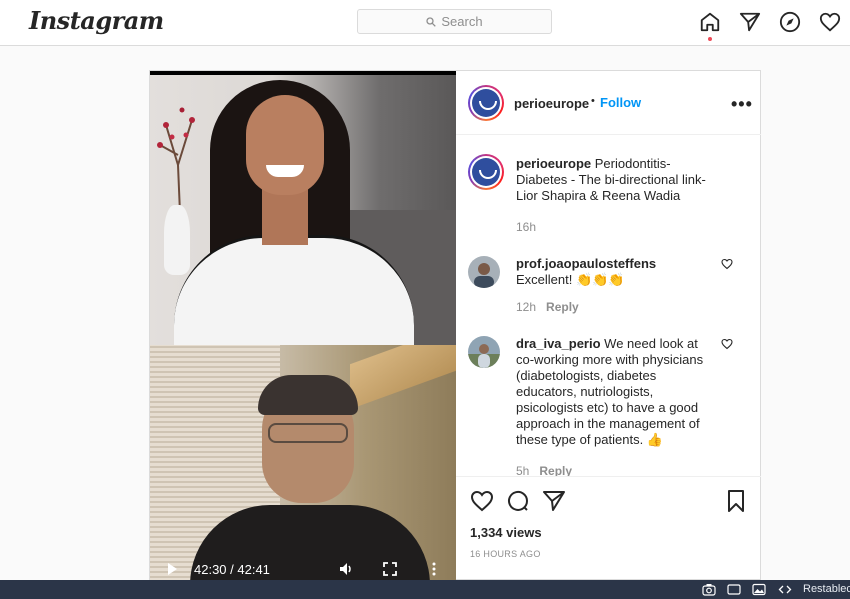  Describe the element at coordinates (586, 263) in the screenshot. I see `comment-username: prof.joaopaulosteffens` at that location.